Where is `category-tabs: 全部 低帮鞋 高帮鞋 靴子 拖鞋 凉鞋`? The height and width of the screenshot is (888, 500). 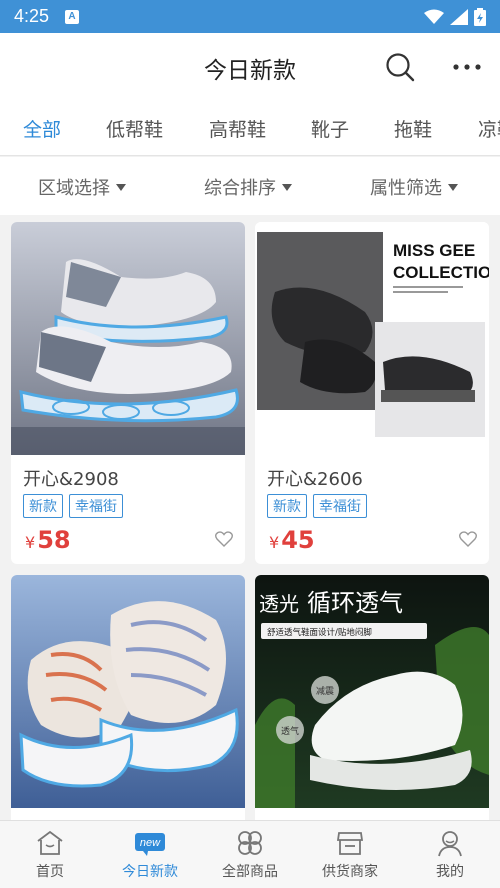 category-tabs: 全部 低帮鞋 高帮鞋 靴子 拖鞋 凉鞋 is located at coordinates (250, 128).